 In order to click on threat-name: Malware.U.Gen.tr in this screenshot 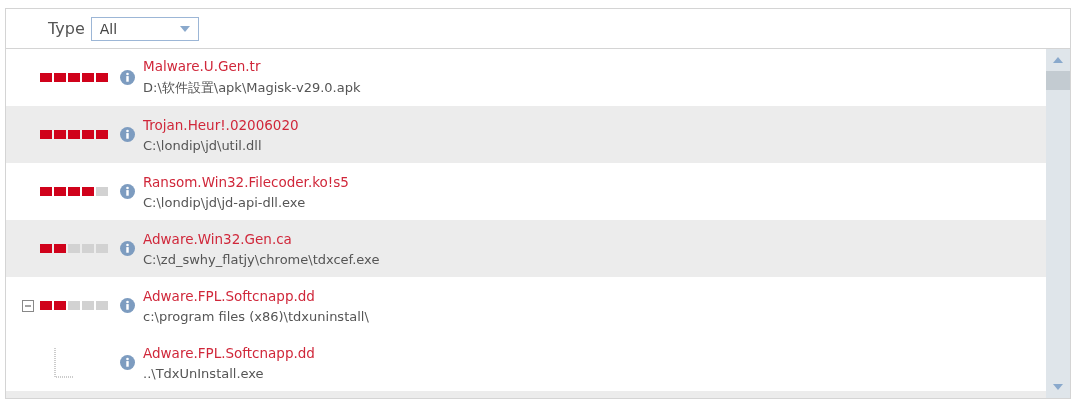, I will do `click(202, 66)`.